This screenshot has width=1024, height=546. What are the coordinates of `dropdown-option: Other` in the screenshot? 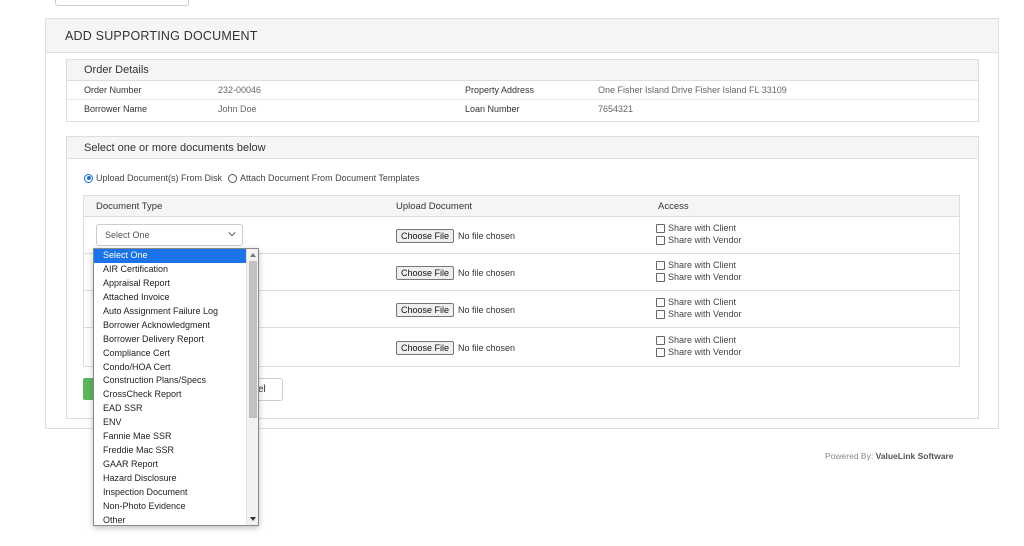 It's located at (176, 519).